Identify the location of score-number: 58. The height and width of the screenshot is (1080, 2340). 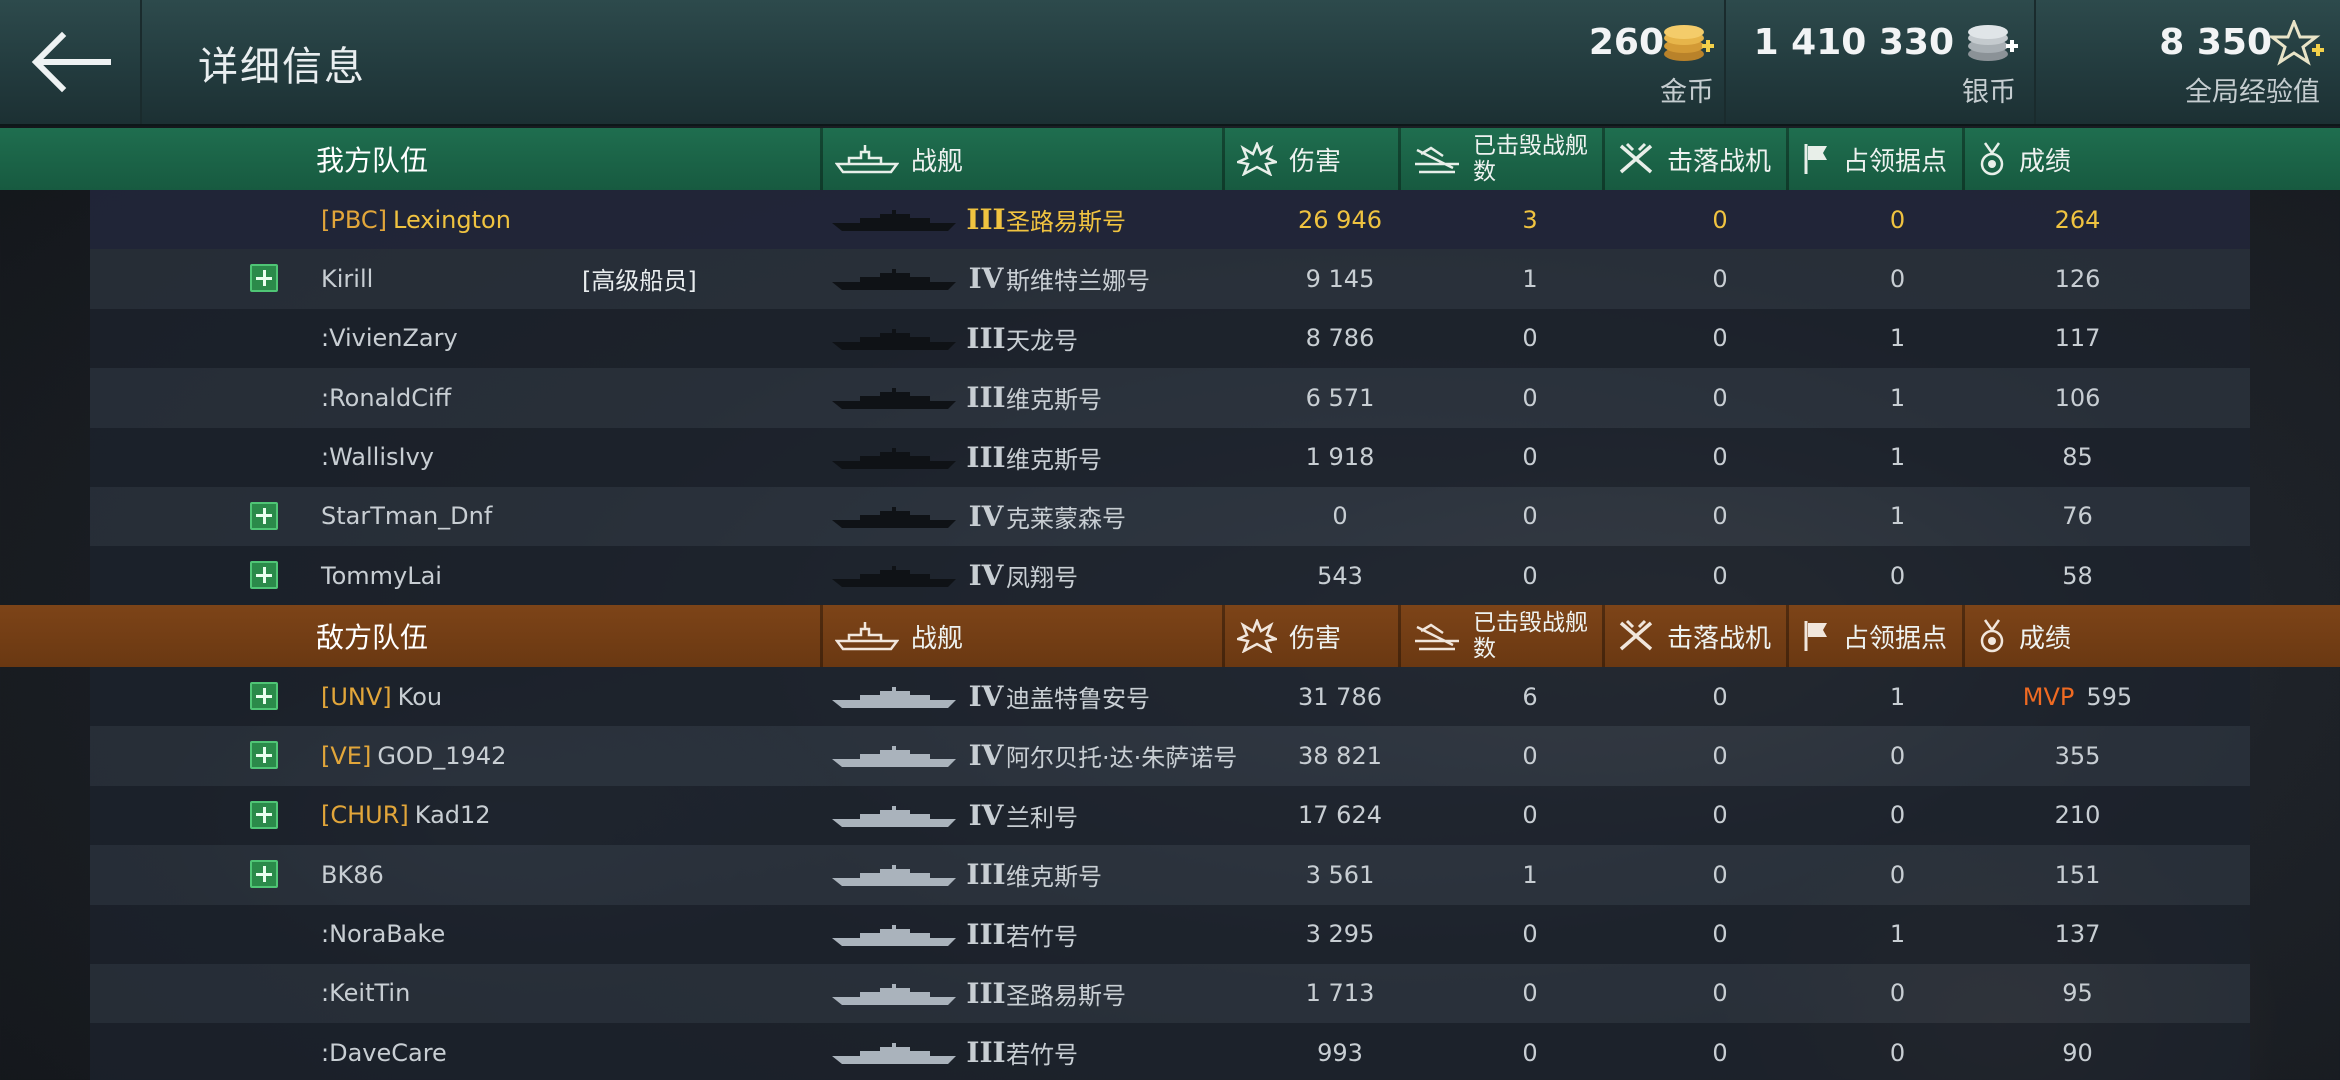
(2077, 575).